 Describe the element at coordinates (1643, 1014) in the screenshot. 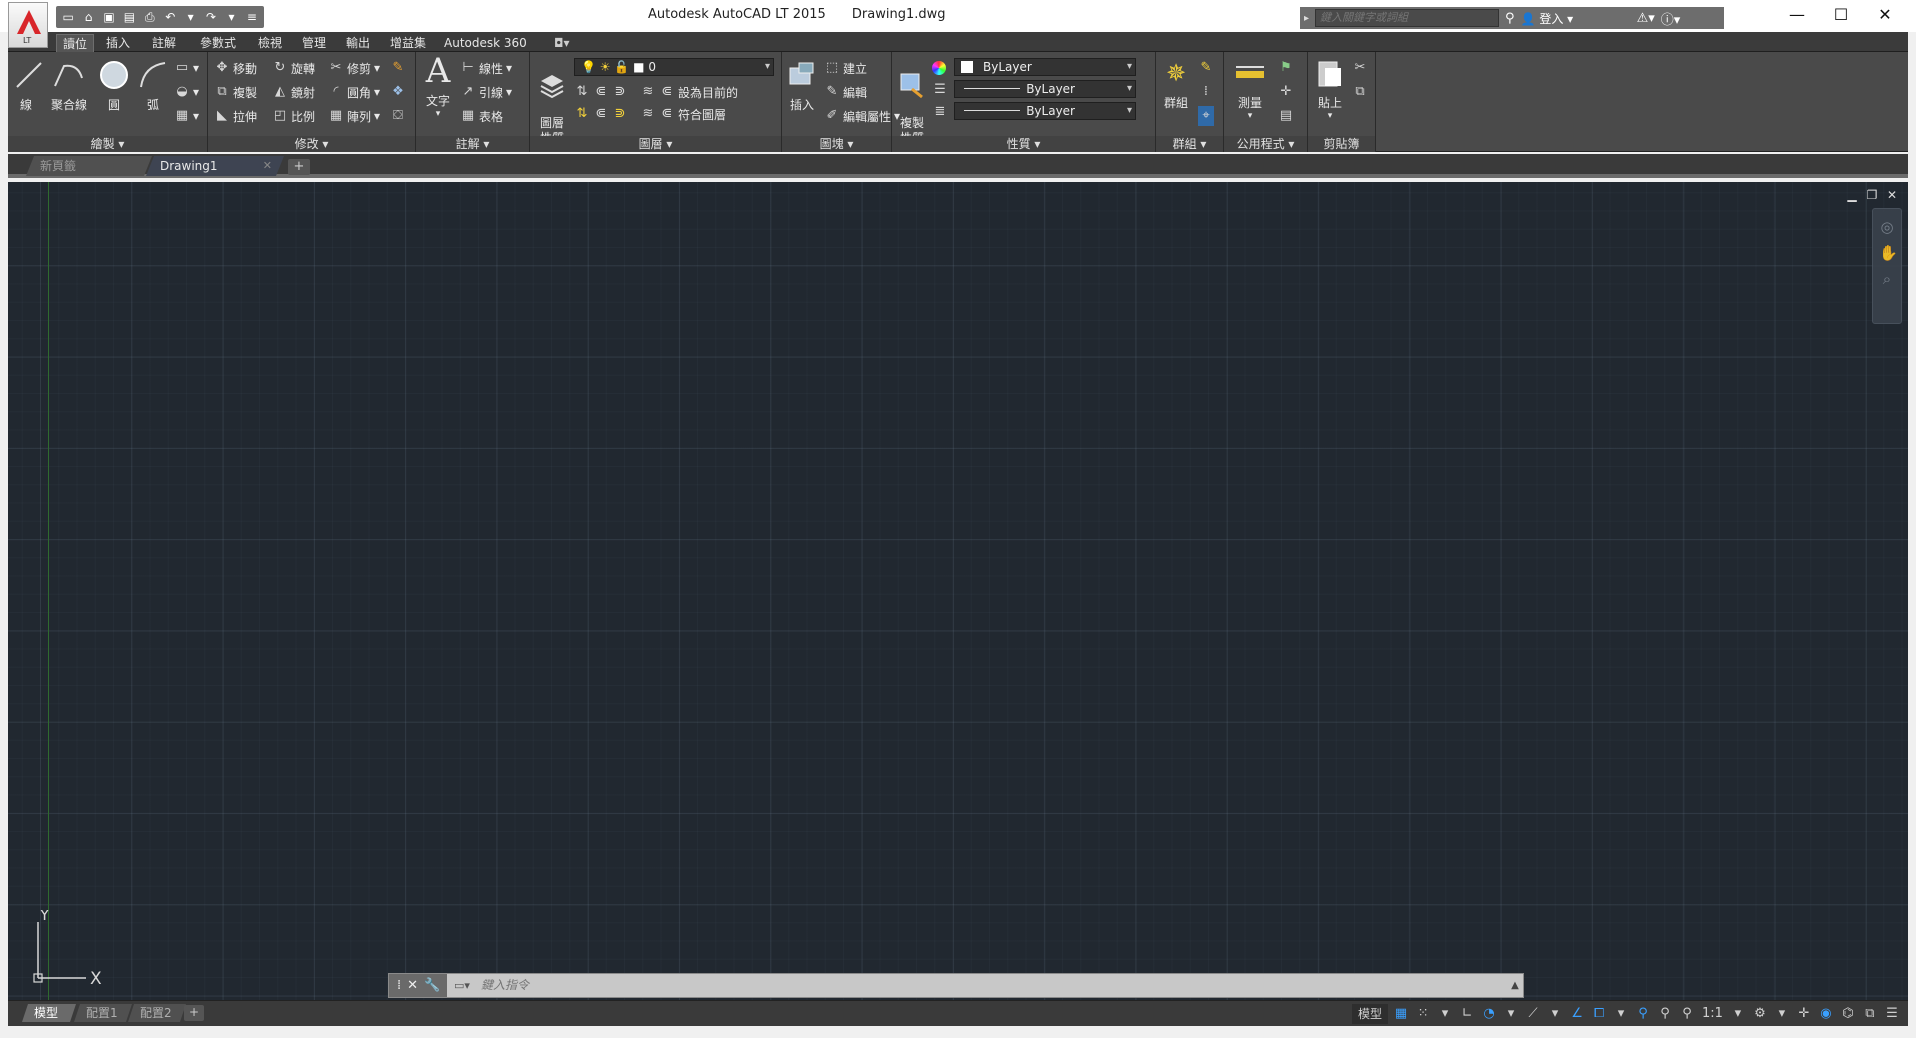

I see `annotation-visibility-icon: ⚲` at that location.